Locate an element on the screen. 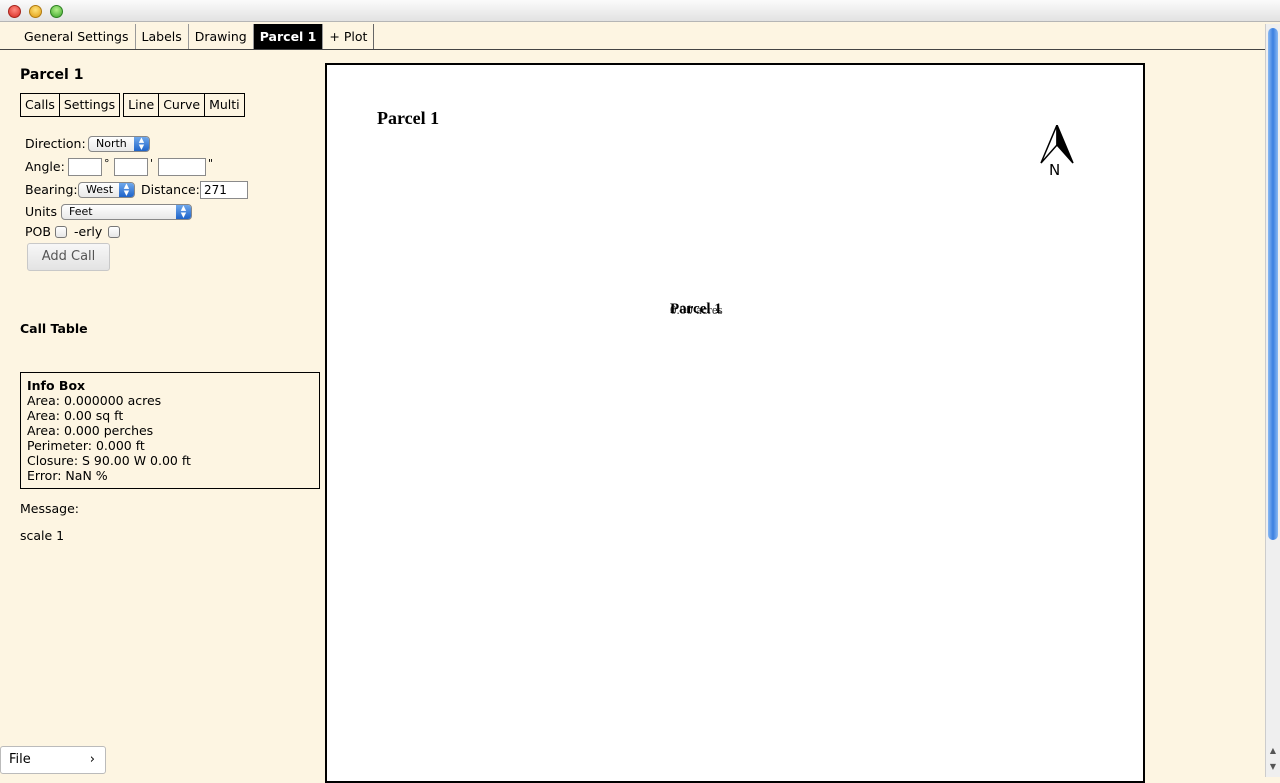  north-arrow-icon: N is located at coordinates (1057, 152).